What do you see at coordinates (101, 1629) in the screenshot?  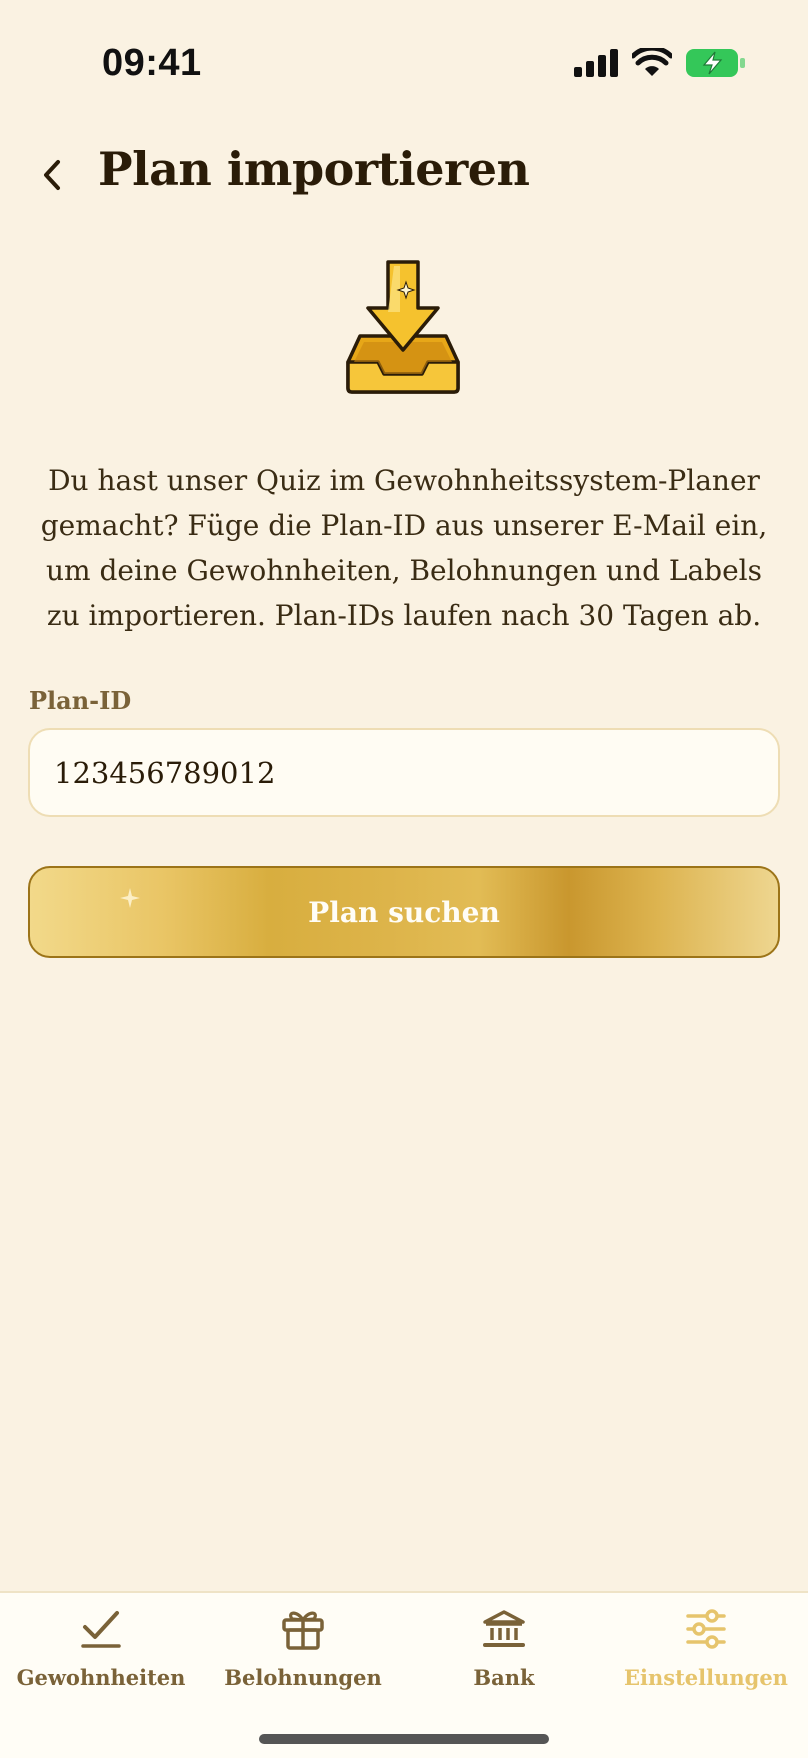 I see `checkmark-icon` at bounding box center [101, 1629].